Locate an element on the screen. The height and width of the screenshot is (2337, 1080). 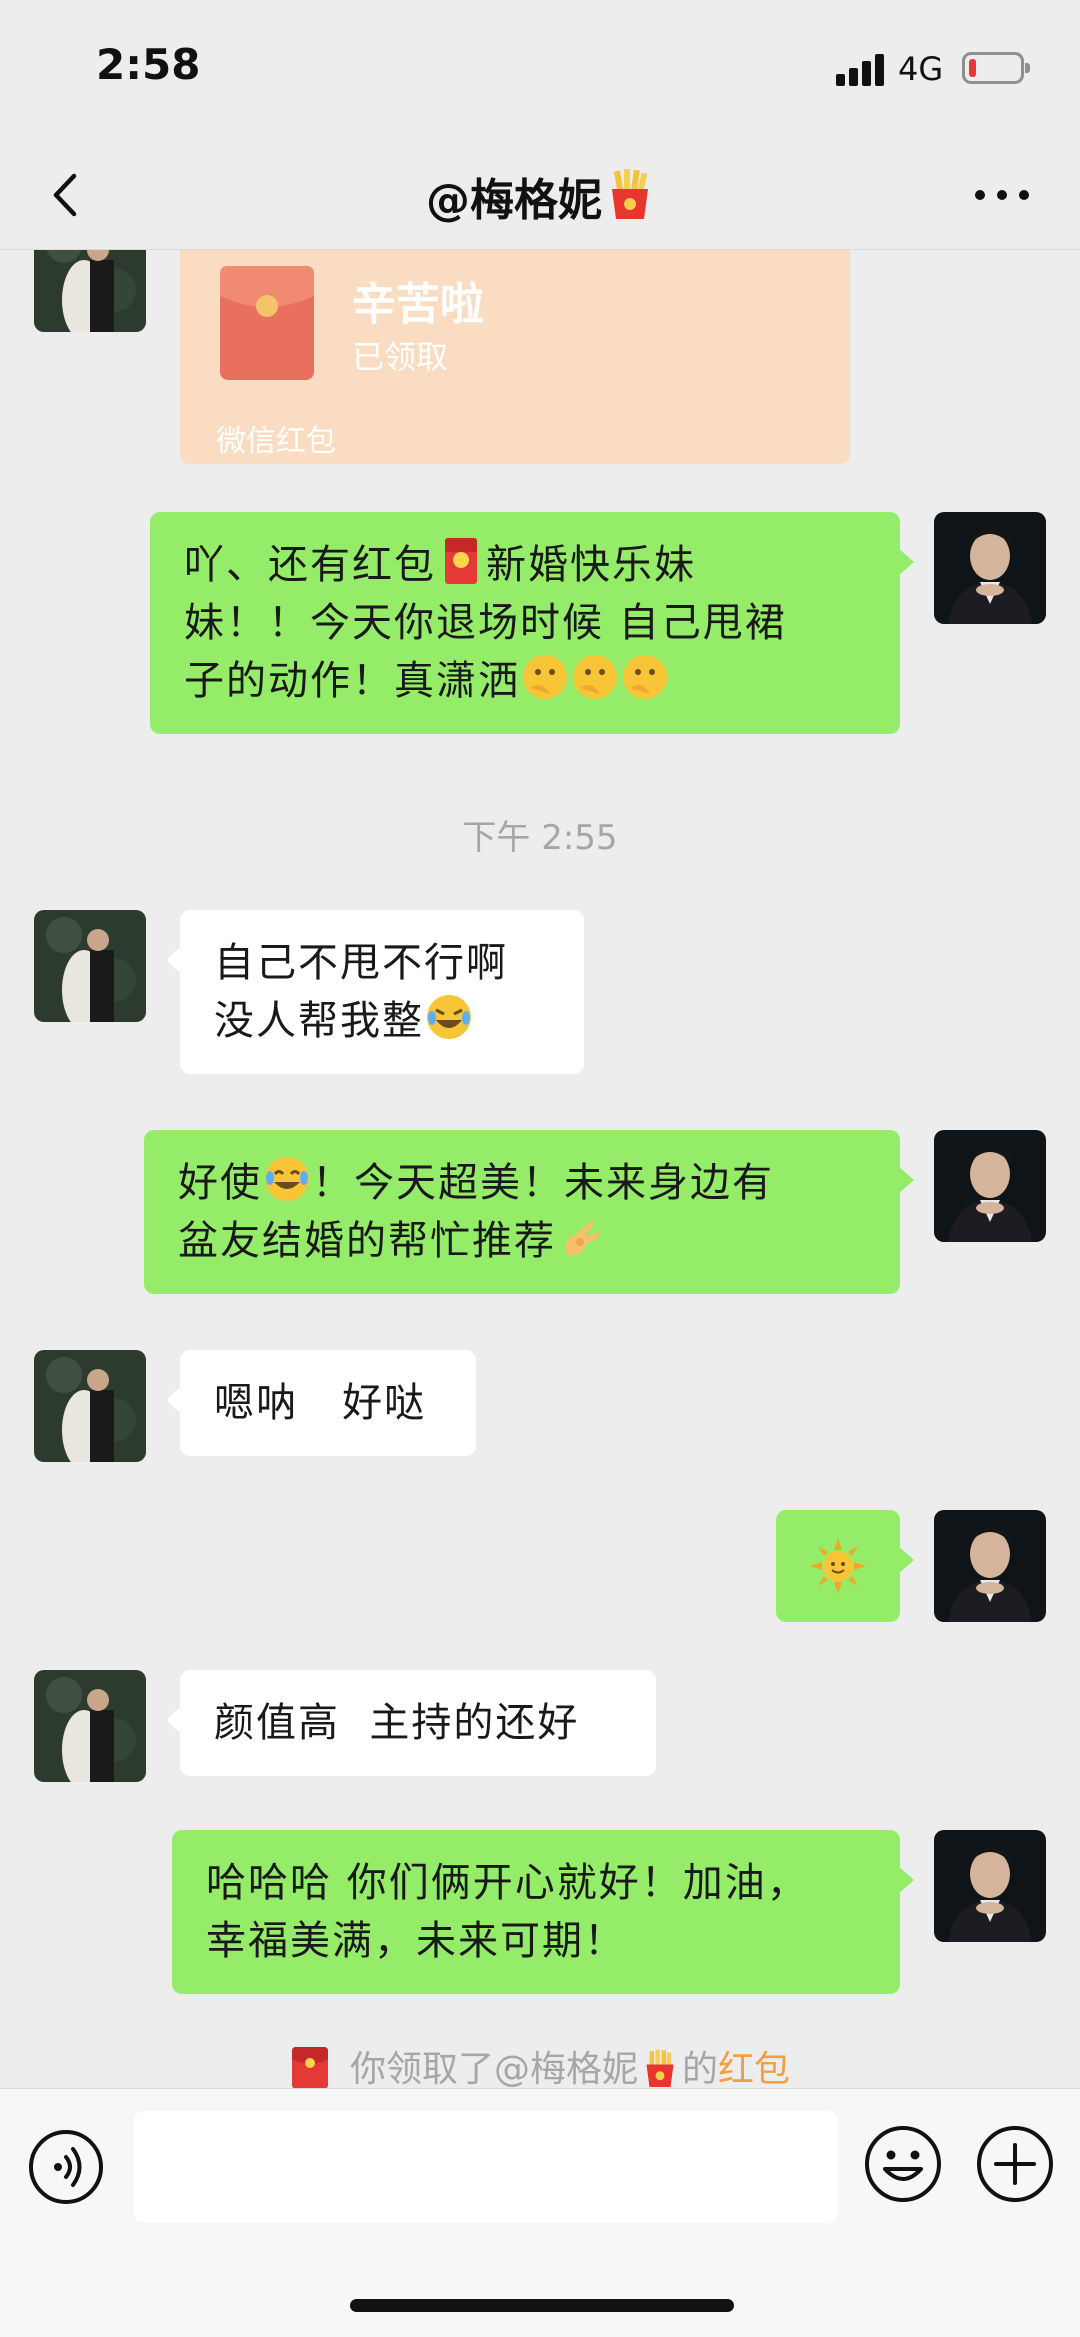
message-out: 吖、还有红包 新婚快乐妹 妹！！今天你退场时候 自己甩裙 子的动作！真潇洒 is located at coordinates (532, 623).